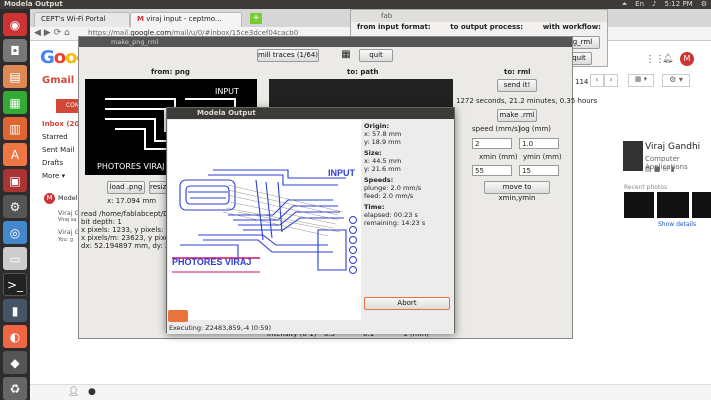 This screenshot has height=400, width=711. What do you see at coordinates (140, 19) in the screenshot?
I see `gmail-icon: M` at bounding box center [140, 19].